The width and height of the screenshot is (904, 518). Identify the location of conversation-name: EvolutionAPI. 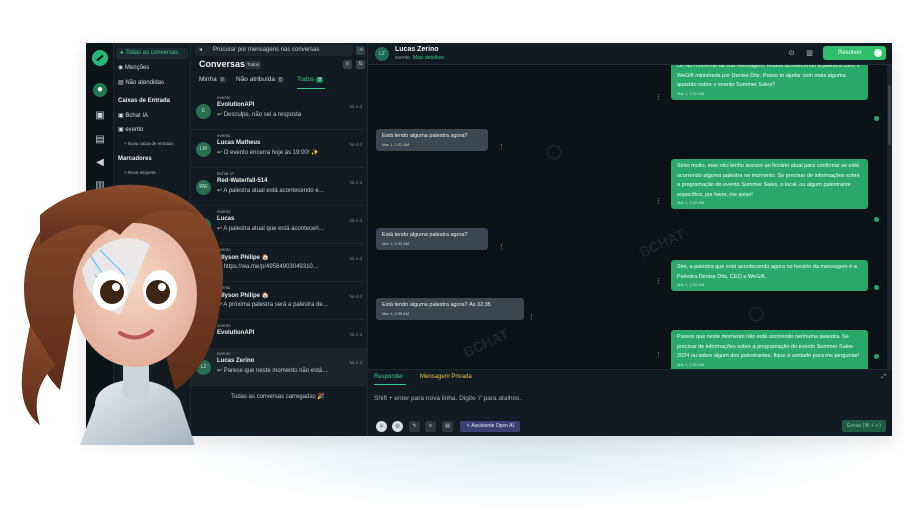
(236, 105).